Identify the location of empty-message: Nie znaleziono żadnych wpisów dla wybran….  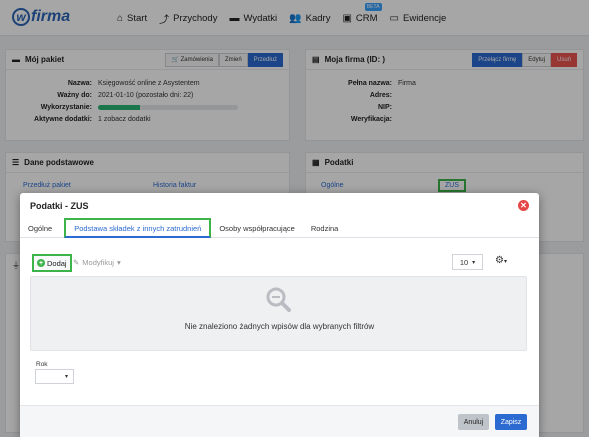
(279, 326).